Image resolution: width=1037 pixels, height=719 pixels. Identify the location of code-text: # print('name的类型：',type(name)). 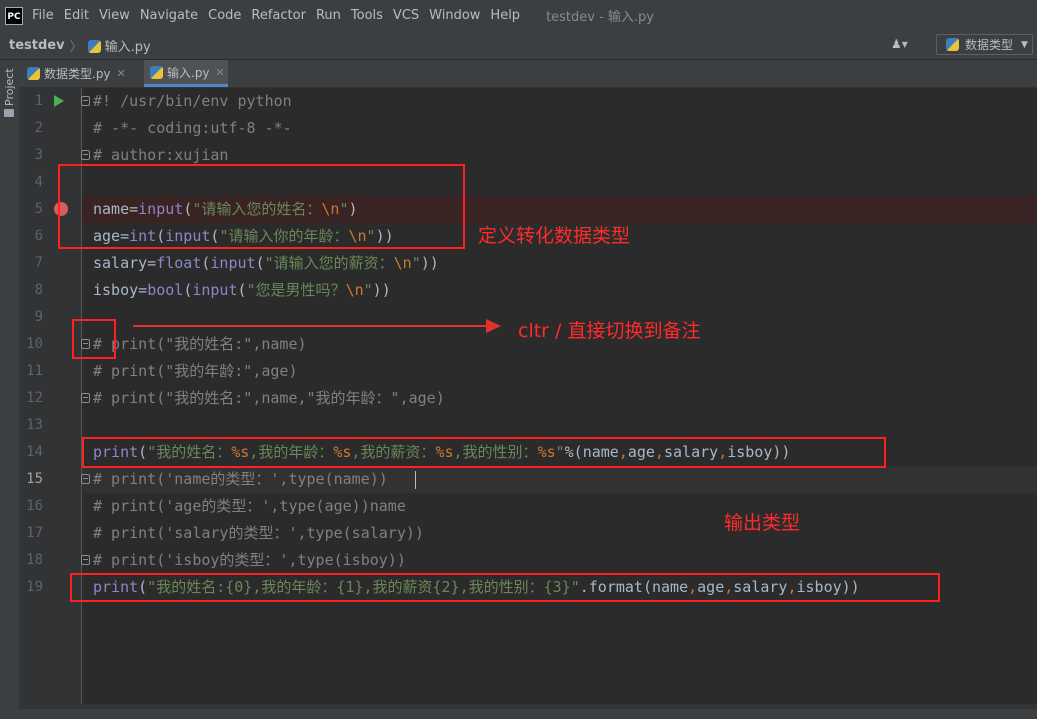
(240, 479).